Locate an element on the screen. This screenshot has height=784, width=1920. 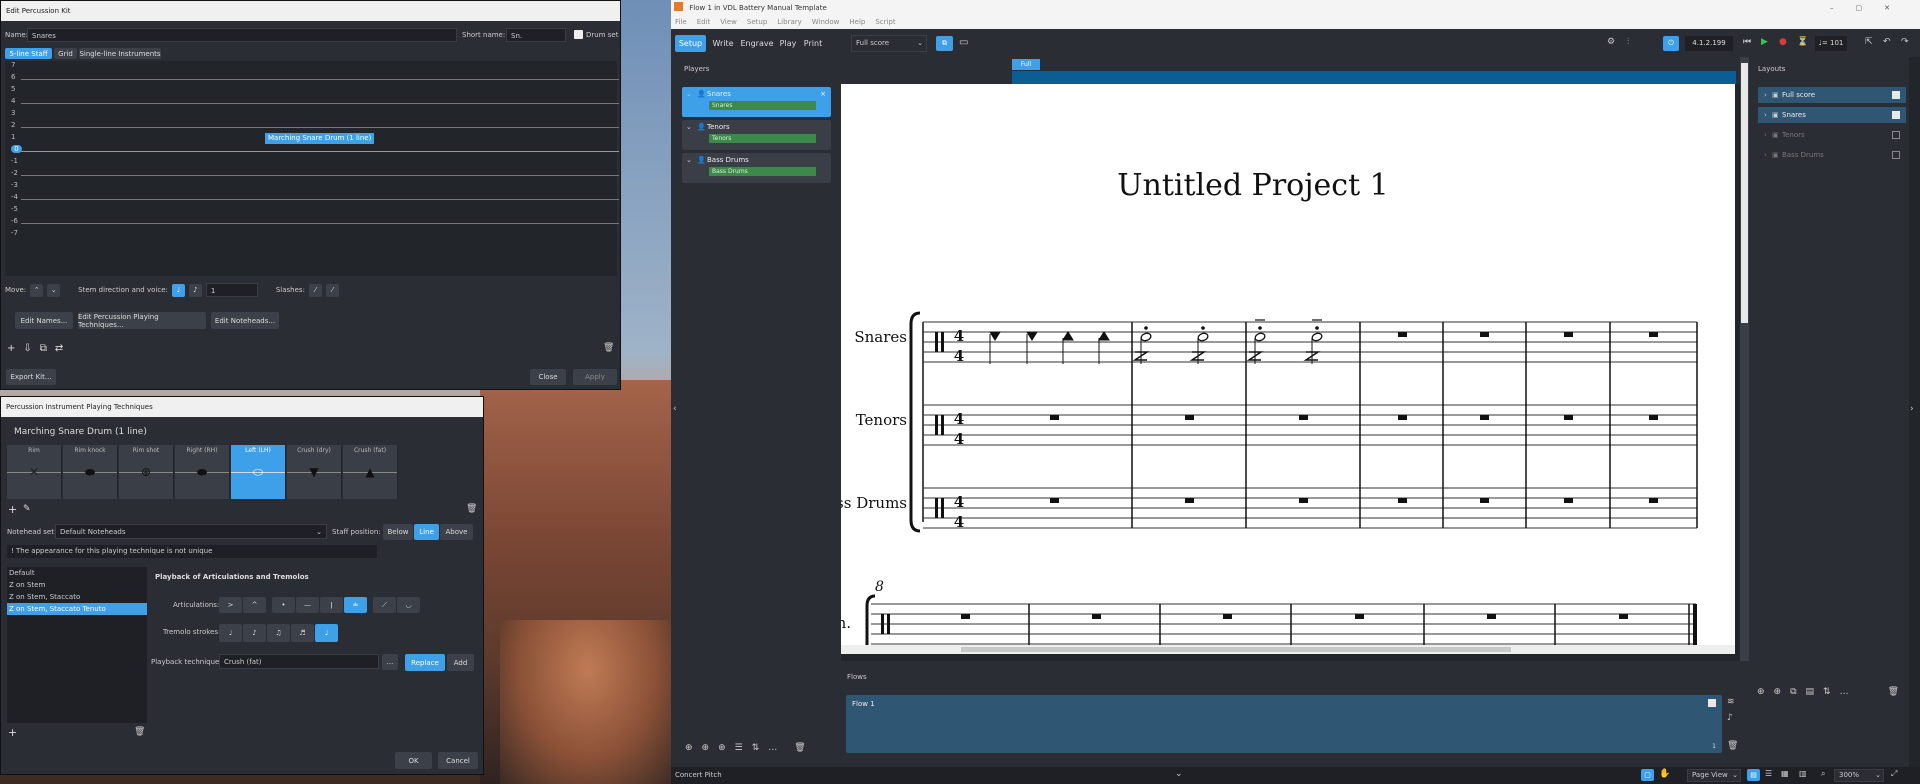
mode-engrave: Engrave is located at coordinates (757, 43).